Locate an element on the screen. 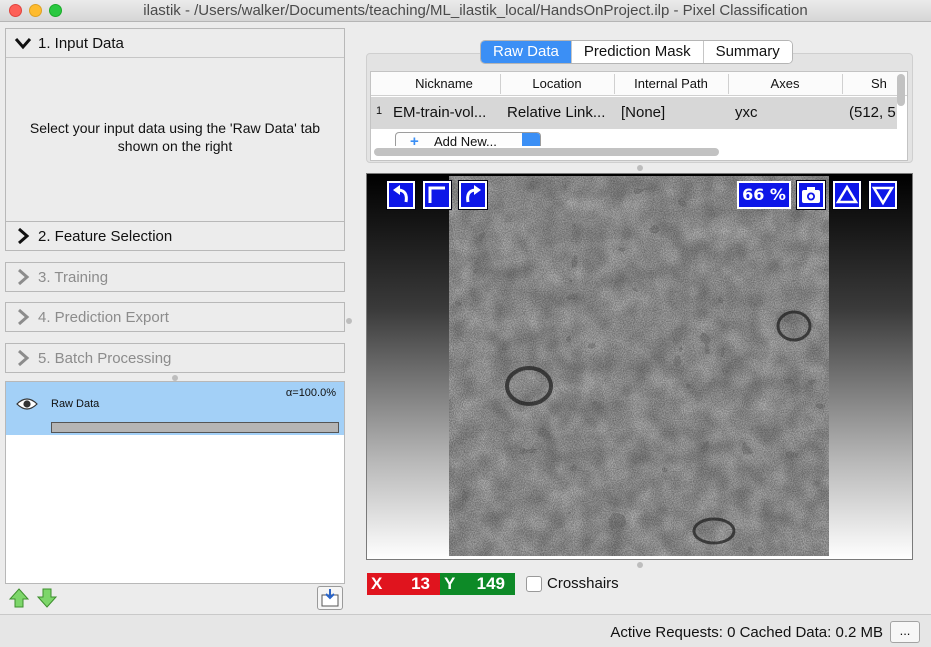 This screenshot has height=647, width=931. x-axis-label: X is located at coordinates (377, 583).